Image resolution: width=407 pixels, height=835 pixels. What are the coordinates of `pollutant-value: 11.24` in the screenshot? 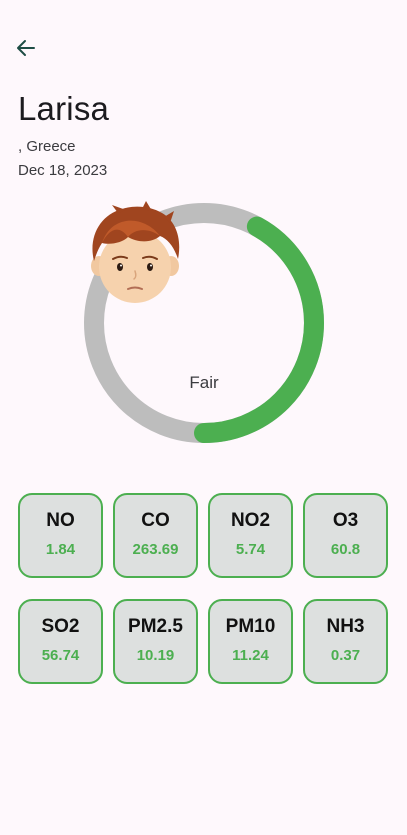 It's located at (250, 655).